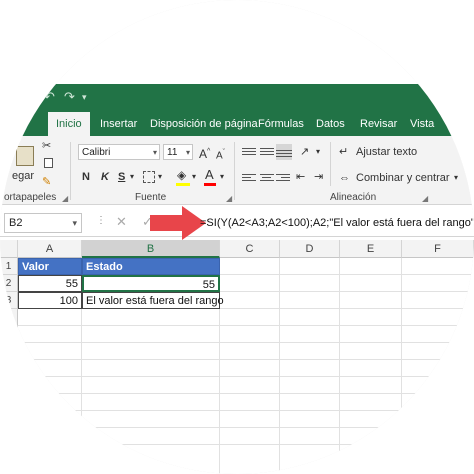  What do you see at coordinates (9, 334) in the screenshot?
I see `row-header: 5` at bounding box center [9, 334].